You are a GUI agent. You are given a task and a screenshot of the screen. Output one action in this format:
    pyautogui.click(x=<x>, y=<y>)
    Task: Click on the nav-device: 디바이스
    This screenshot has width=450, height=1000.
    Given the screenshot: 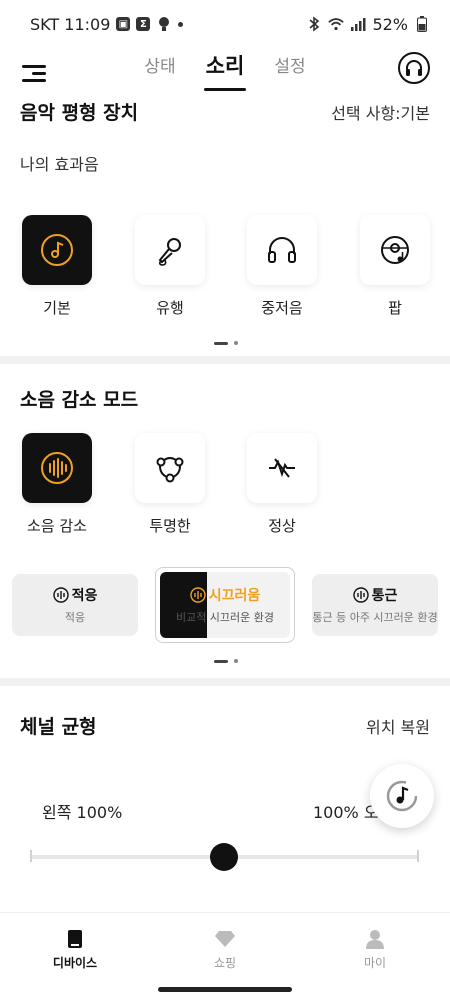 What is the action you would take?
    pyautogui.click(x=75, y=944)
    